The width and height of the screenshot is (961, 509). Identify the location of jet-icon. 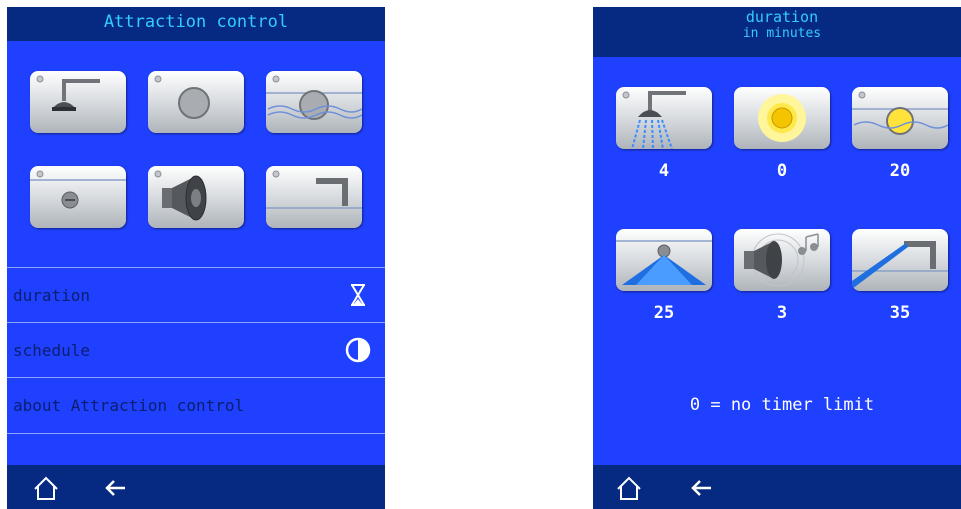
(78, 189).